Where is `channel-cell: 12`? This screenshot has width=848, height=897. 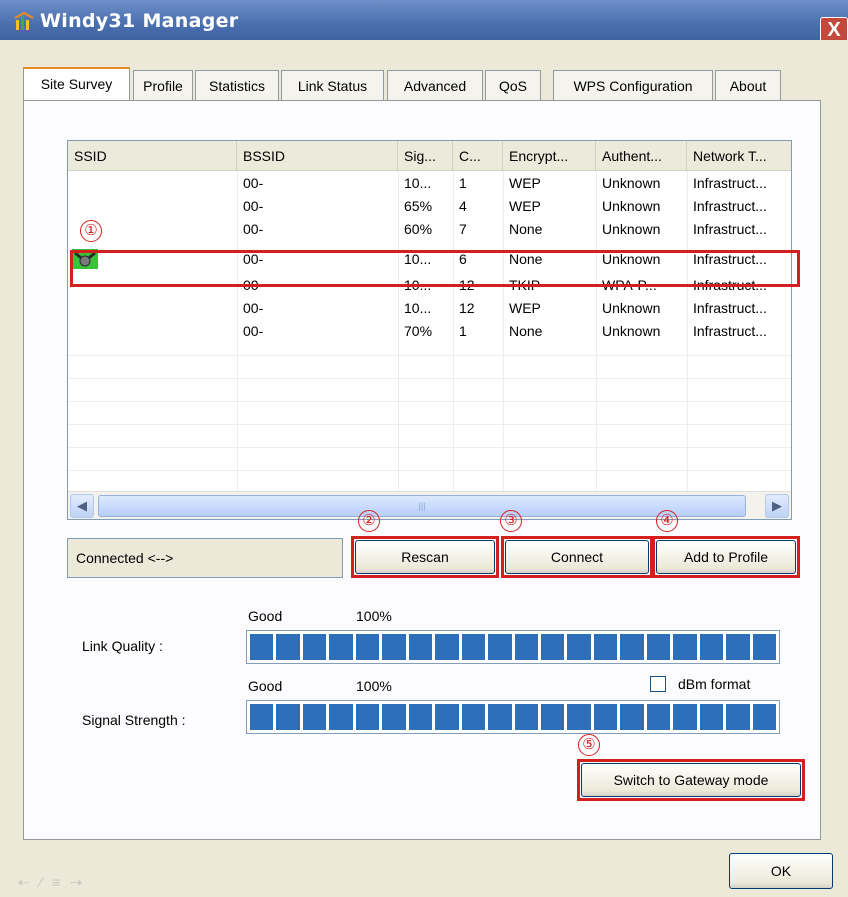
channel-cell: 12 is located at coordinates (467, 308).